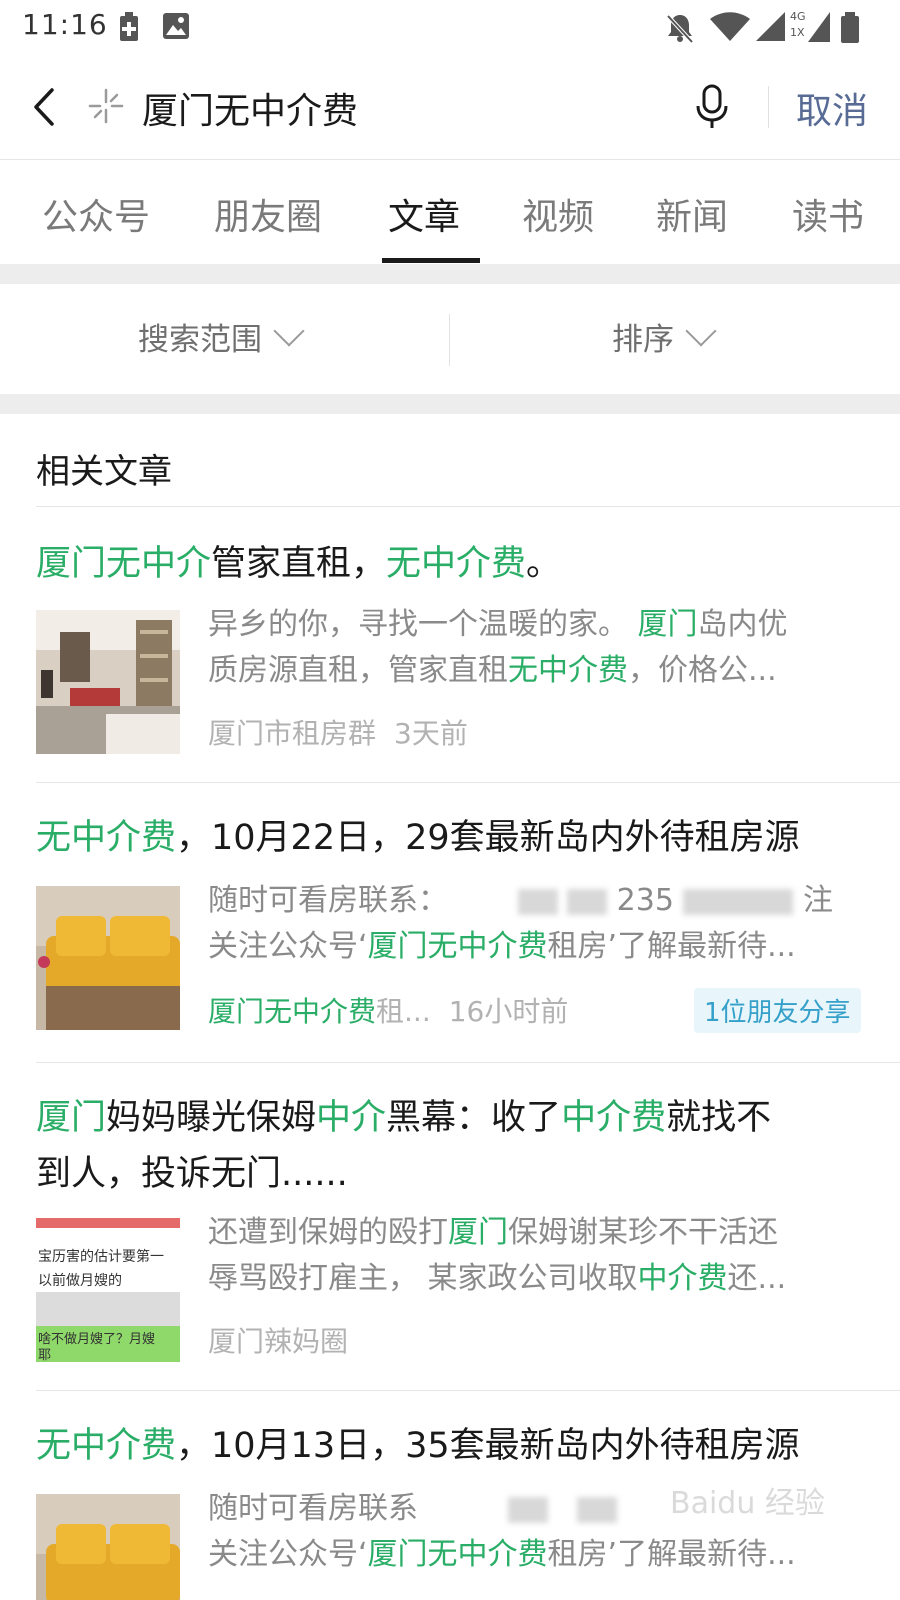 The height and width of the screenshot is (1600, 900). Describe the element at coordinates (431, 260) in the screenshot. I see `active-tab-indicator` at that location.